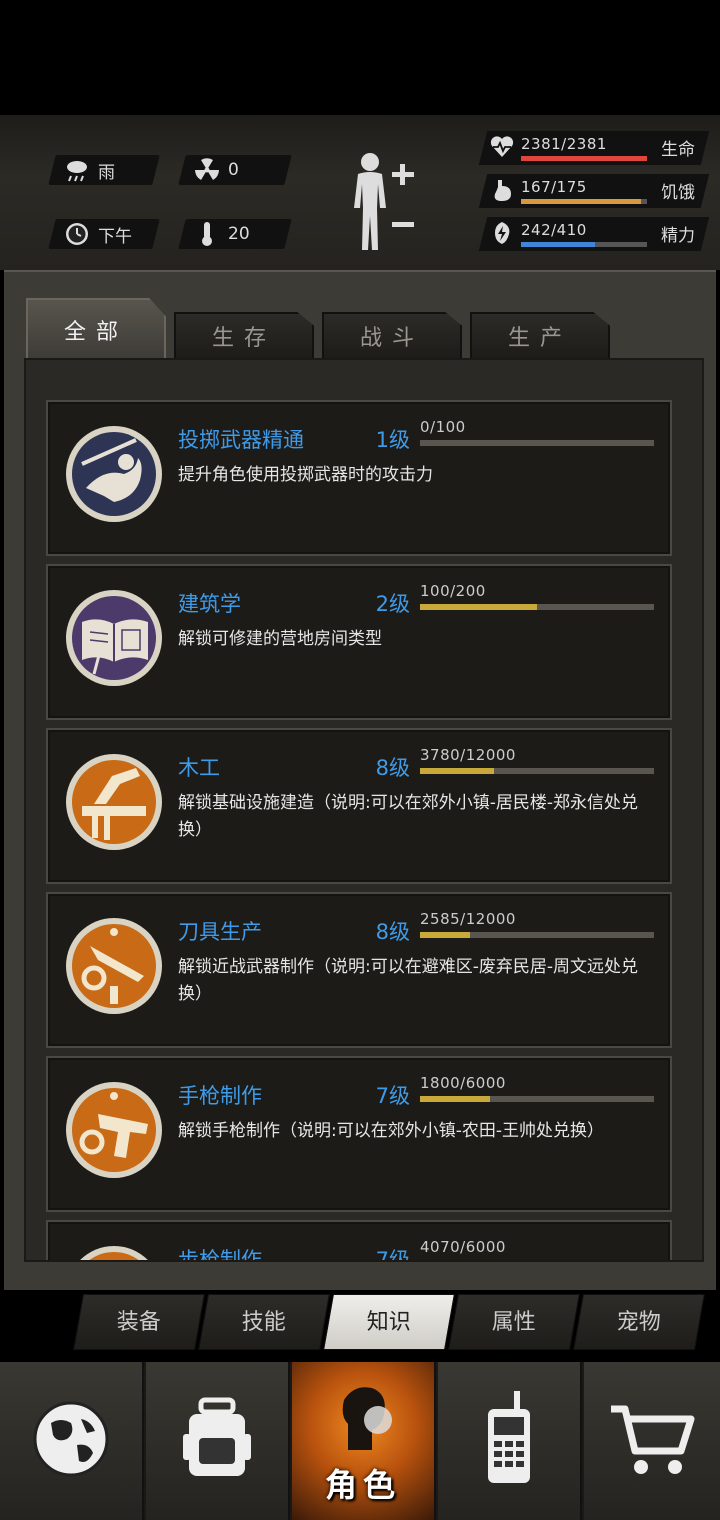 The height and width of the screenshot is (1520, 720). I want to click on skill-progress-text: 0/100, so click(443, 427).